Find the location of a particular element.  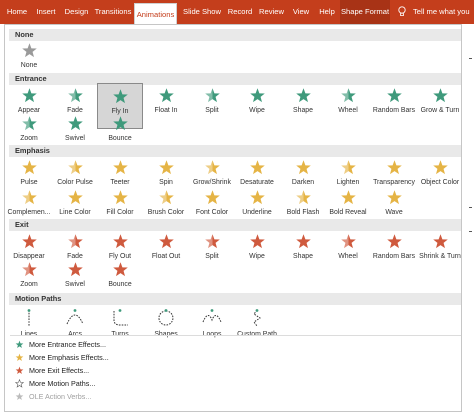

tab-transitions: Transitions is located at coordinates (113, 12).